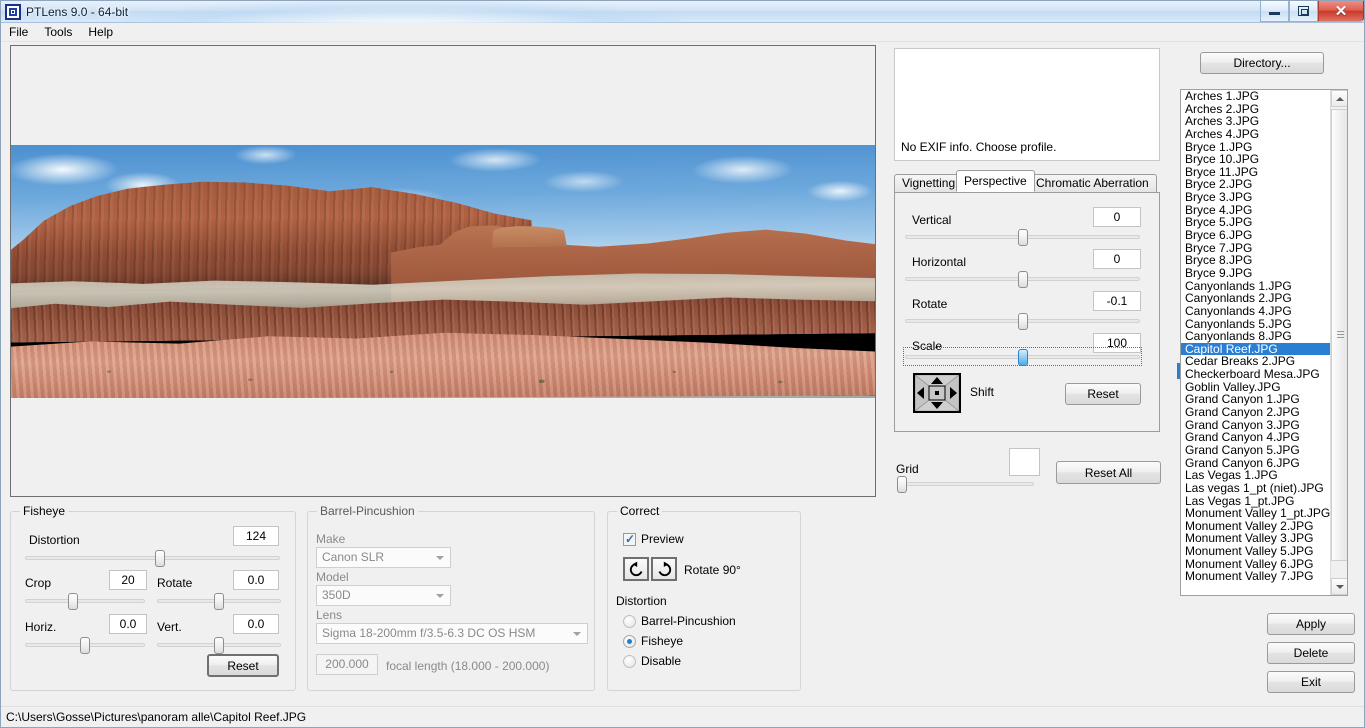 Image resolution: width=1365 pixels, height=728 pixels. I want to click on horizontal-slider-thumb, so click(1022, 279).